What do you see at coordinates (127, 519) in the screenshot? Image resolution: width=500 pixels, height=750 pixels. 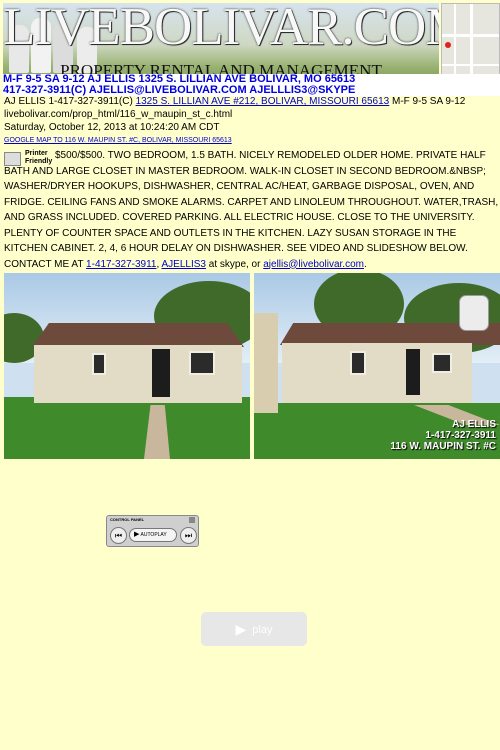 I see `control-panel-title: CONTROL PANEL` at bounding box center [127, 519].